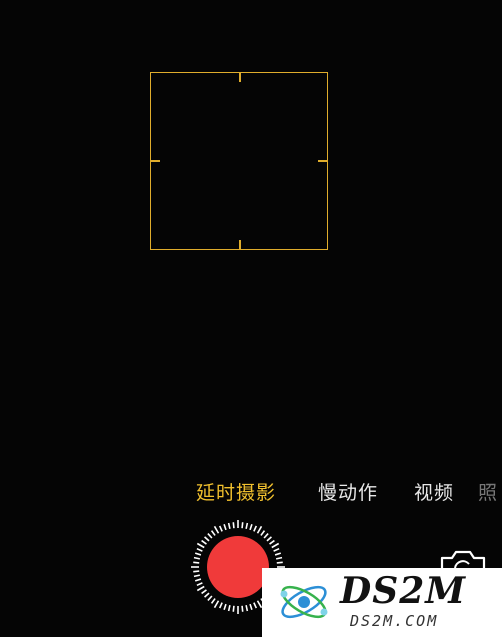  I want to click on mode-timelapse: 延时摄影, so click(236, 491).